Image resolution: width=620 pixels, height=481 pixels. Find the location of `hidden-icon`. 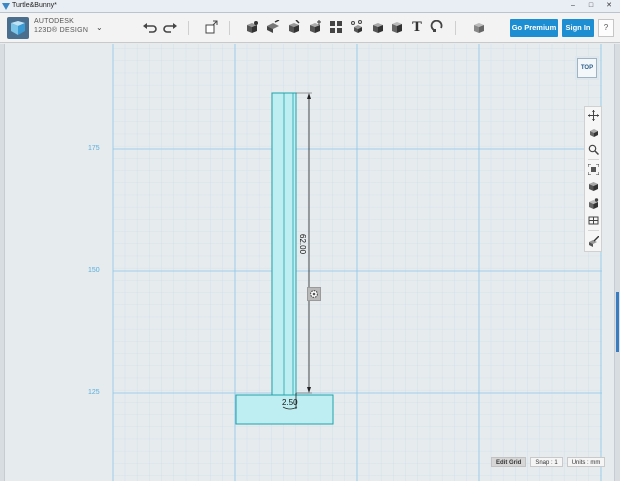

hidden-icon is located at coordinates (593, 220).